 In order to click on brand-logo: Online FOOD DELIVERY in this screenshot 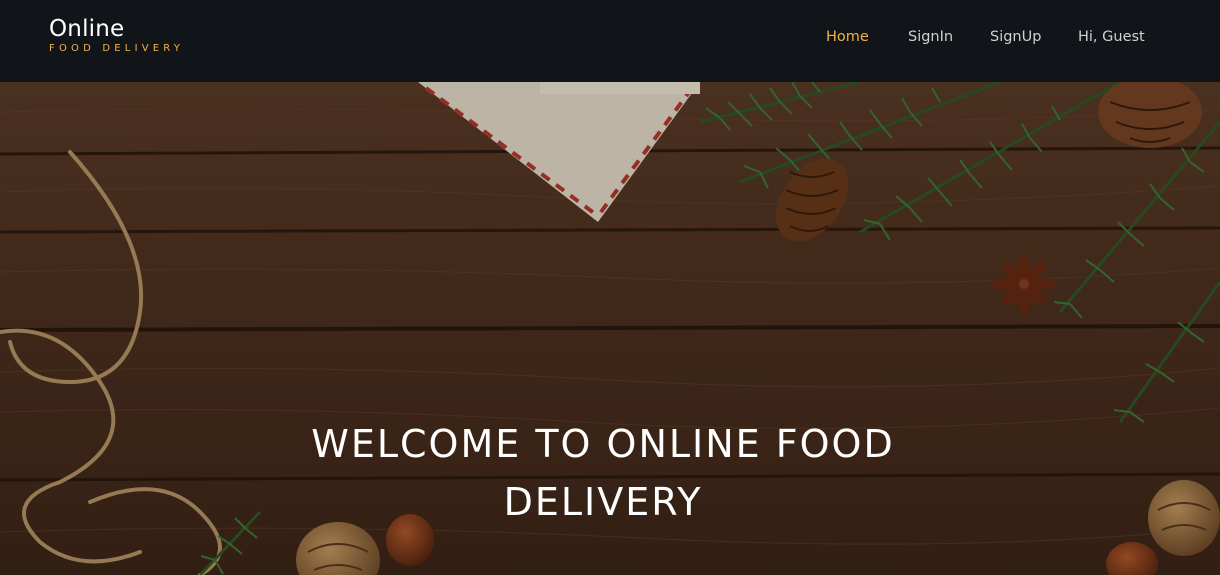, I will do `click(116, 35)`.